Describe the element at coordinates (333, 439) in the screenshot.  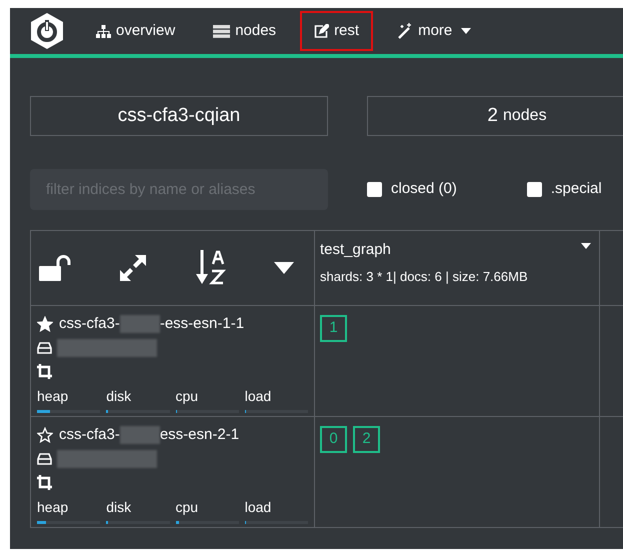
I see `shard-box: 0` at that location.